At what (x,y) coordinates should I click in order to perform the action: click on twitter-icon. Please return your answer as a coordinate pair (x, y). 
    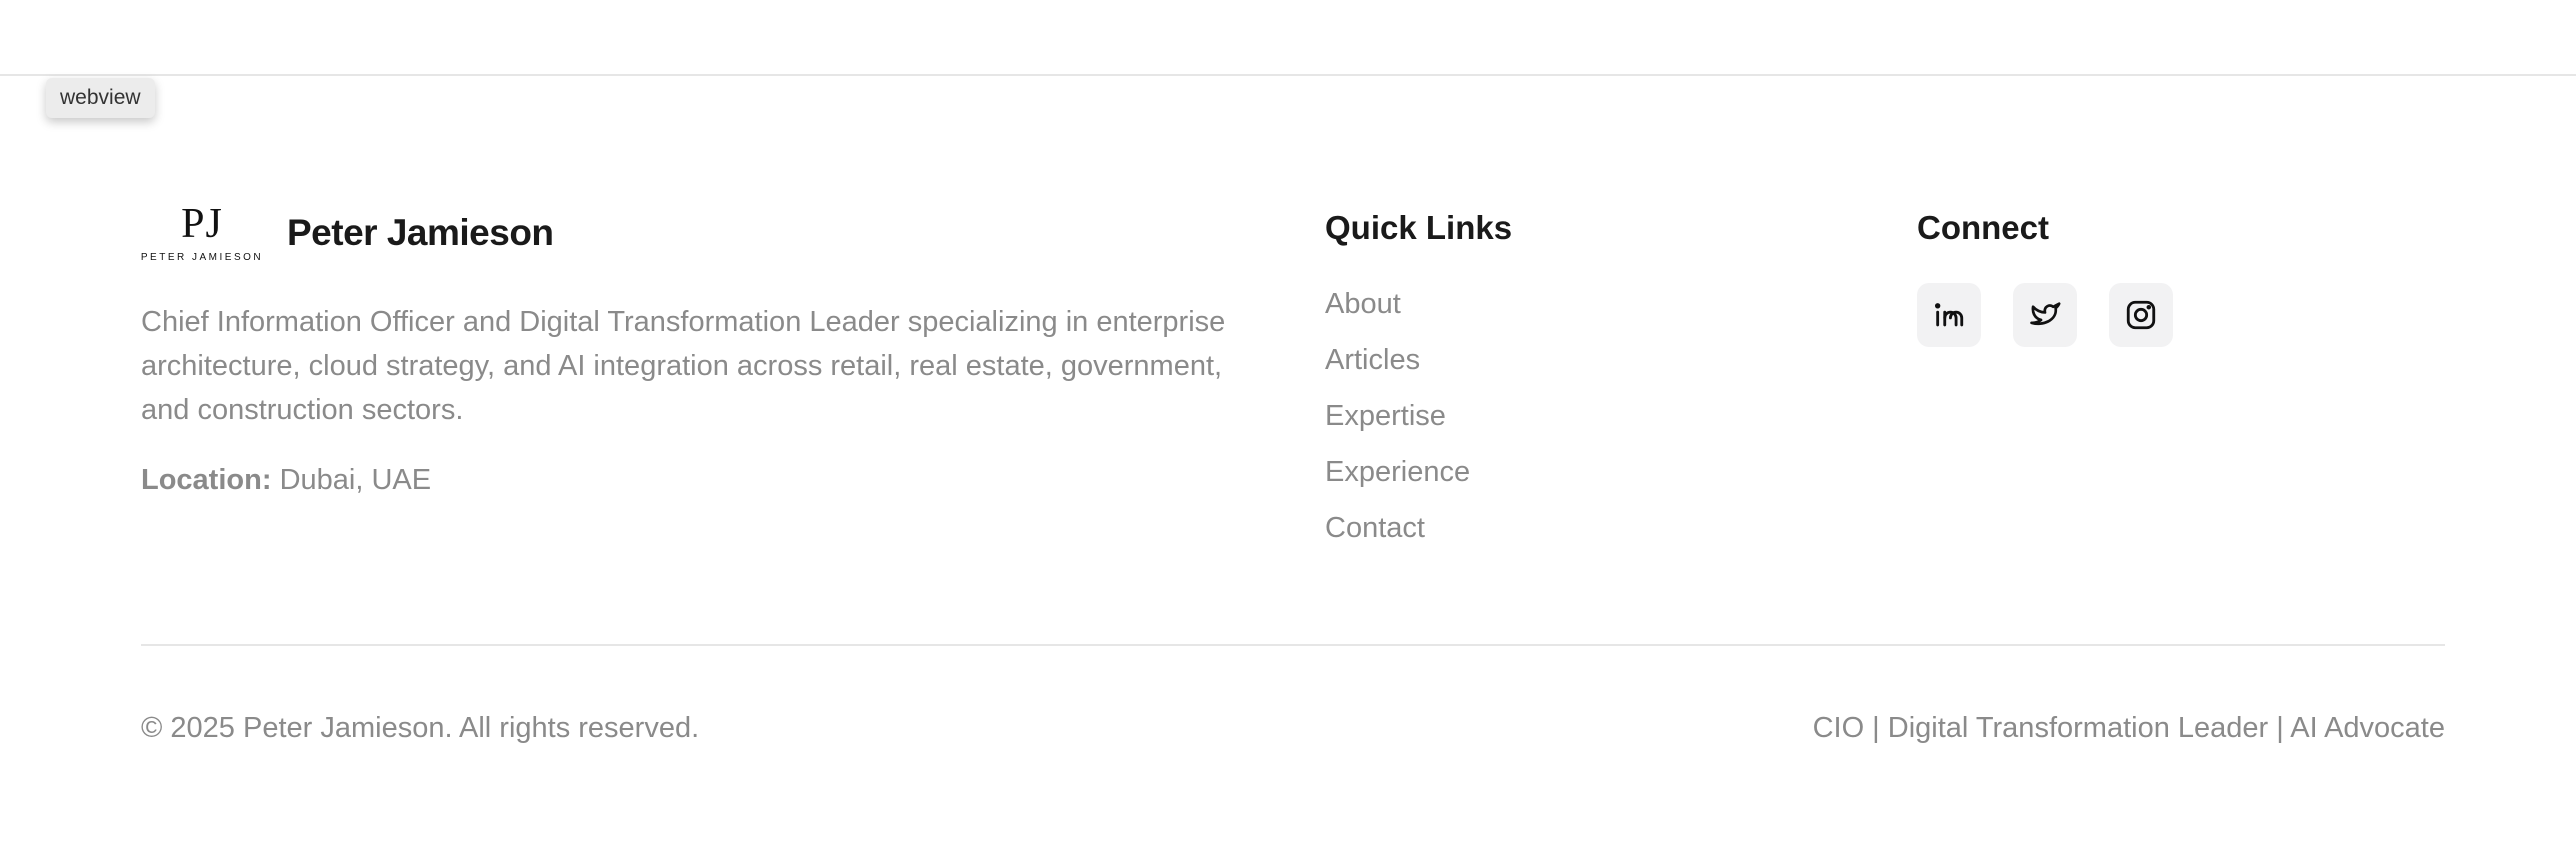
    Looking at the image, I should click on (2045, 314).